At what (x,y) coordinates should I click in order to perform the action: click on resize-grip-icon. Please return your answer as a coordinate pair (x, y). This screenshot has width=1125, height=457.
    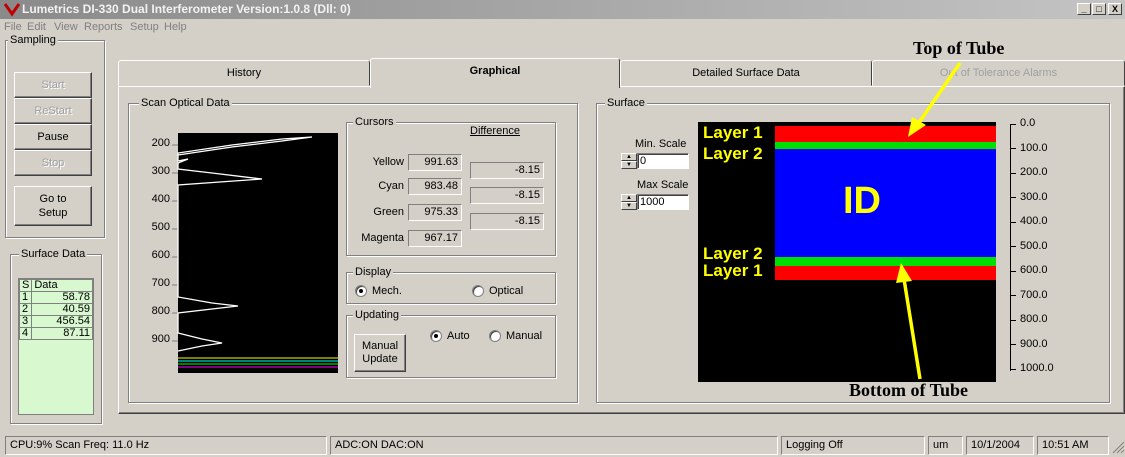
    Looking at the image, I should click on (1118, 447).